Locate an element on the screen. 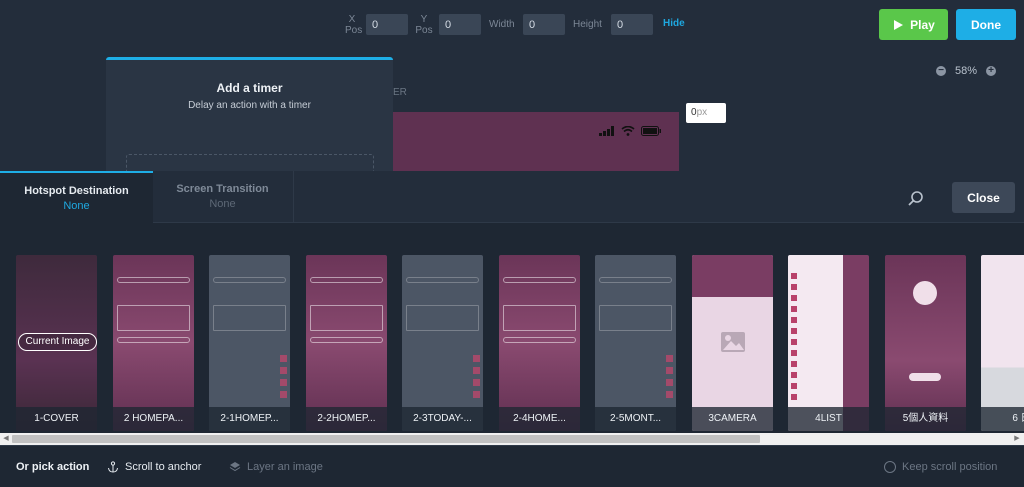 This screenshot has width=1024, height=487. zoom-level: 58% is located at coordinates (966, 71).